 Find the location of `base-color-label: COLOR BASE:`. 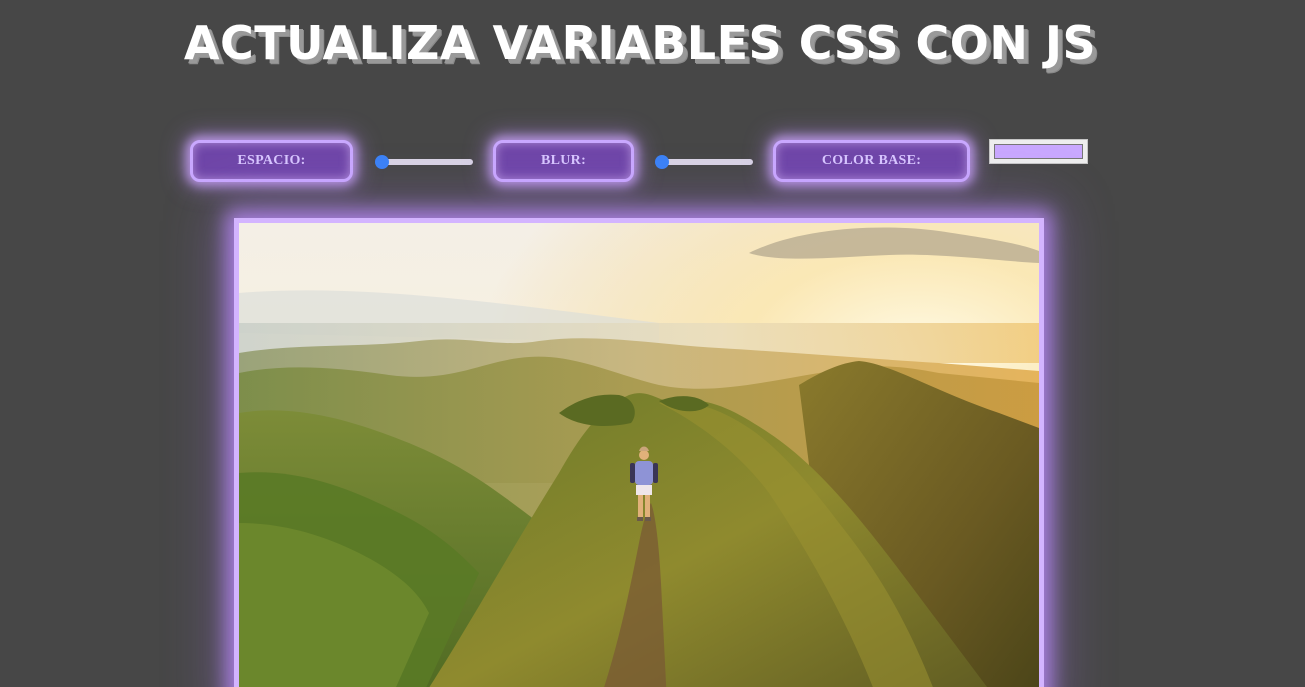

base-color-label: COLOR BASE: is located at coordinates (871, 161).